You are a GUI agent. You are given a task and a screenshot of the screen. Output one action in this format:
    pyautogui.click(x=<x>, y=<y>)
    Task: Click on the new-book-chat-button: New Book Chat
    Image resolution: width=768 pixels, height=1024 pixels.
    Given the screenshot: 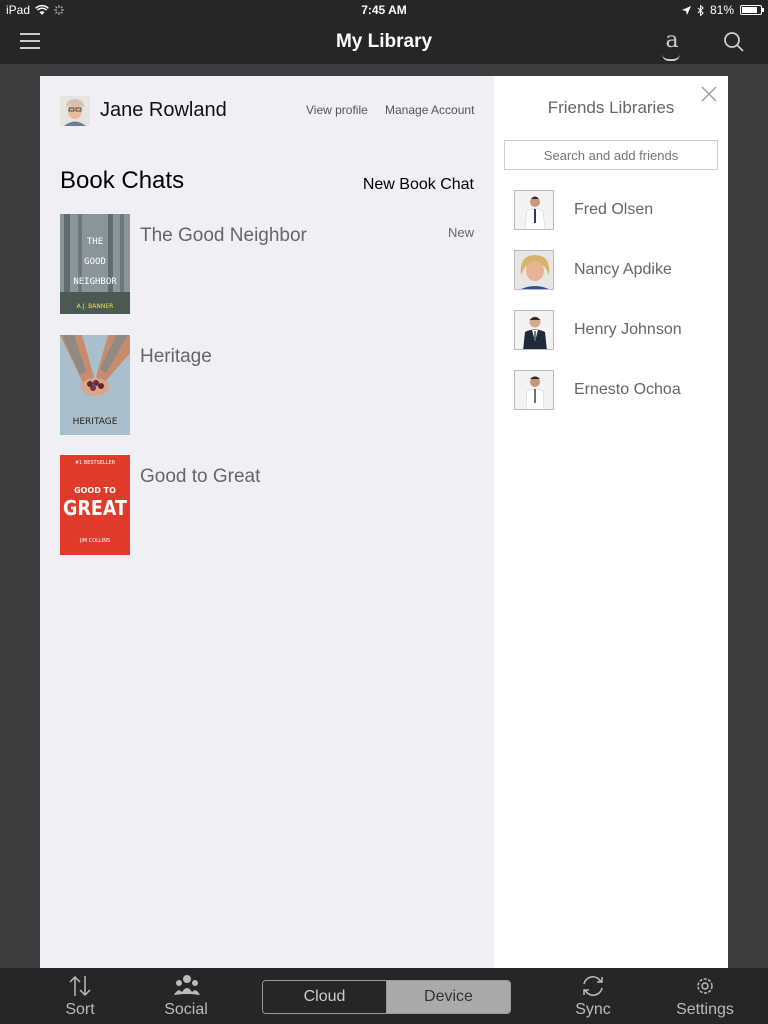 What is the action you would take?
    pyautogui.click(x=418, y=185)
    